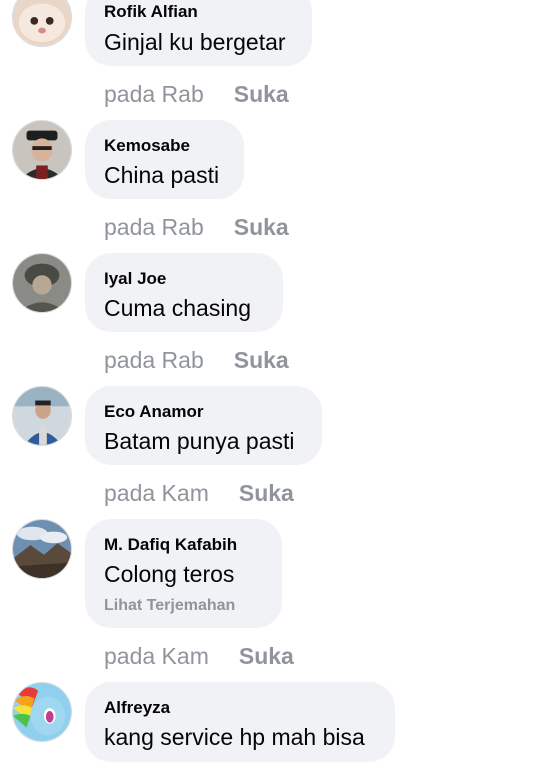 The height and width of the screenshot is (762, 540). I want to click on comment-author: Iyal Joe, so click(135, 279).